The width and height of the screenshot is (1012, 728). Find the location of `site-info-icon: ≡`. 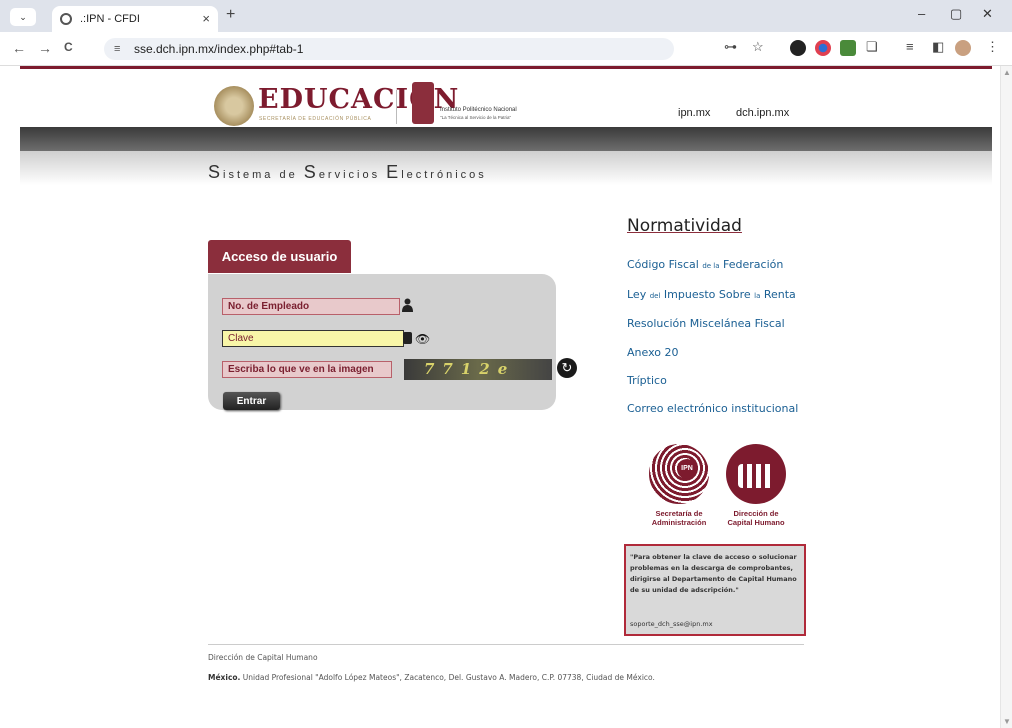

site-info-icon: ≡ is located at coordinates (117, 49).